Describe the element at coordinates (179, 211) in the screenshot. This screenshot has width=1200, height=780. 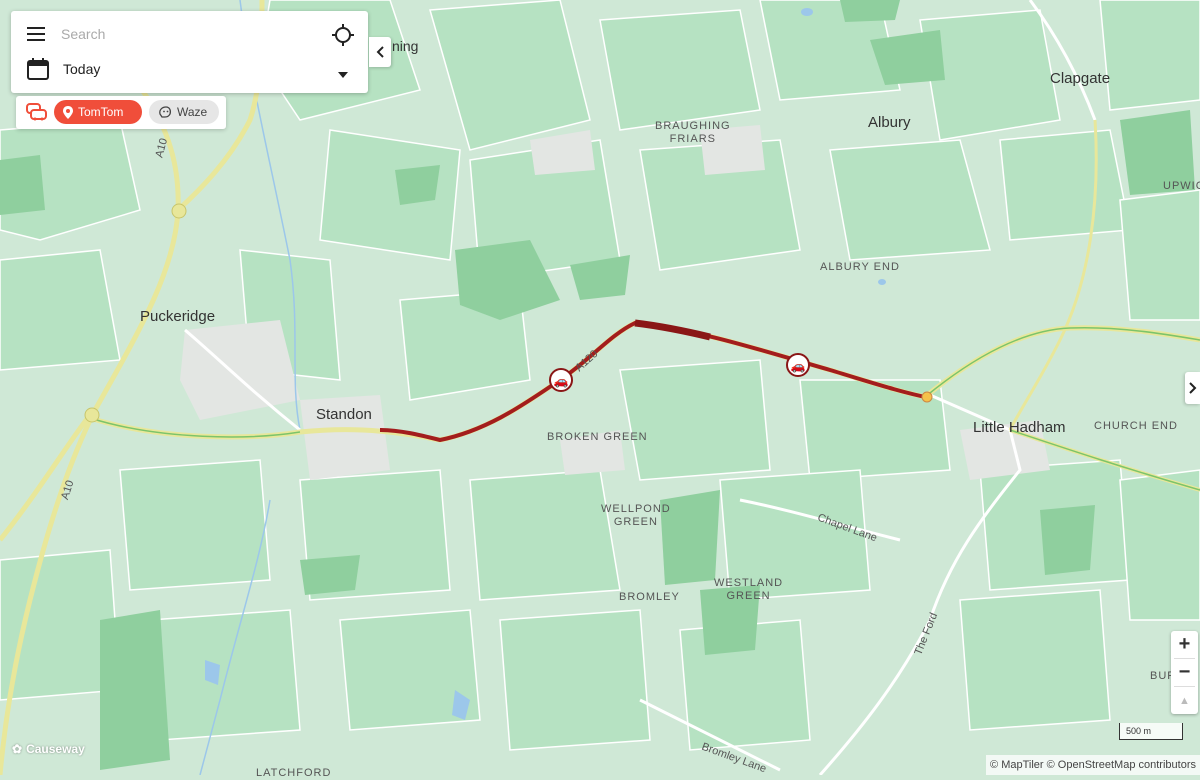
I see `roundabout-a10-north` at that location.